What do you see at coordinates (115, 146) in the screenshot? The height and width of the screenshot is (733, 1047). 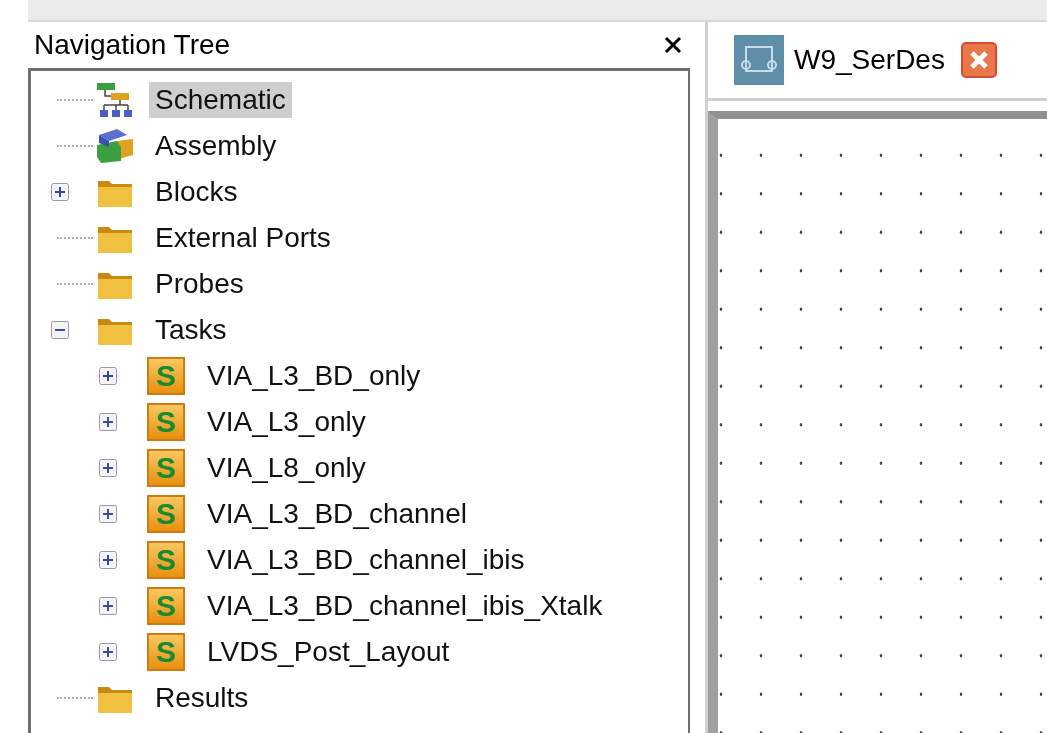 I see `boxes-icon` at bounding box center [115, 146].